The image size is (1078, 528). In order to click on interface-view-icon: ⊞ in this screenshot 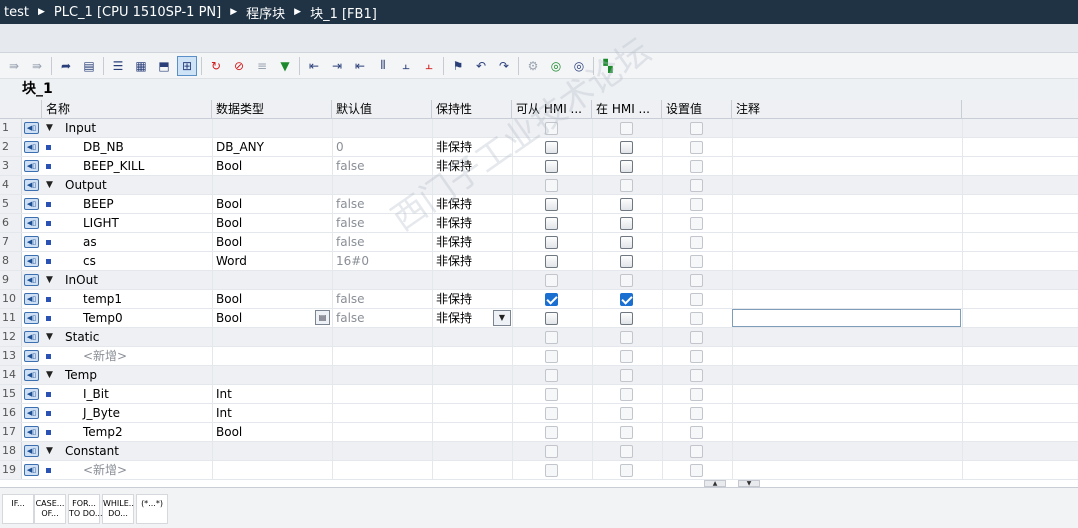, I will do `click(187, 65)`.